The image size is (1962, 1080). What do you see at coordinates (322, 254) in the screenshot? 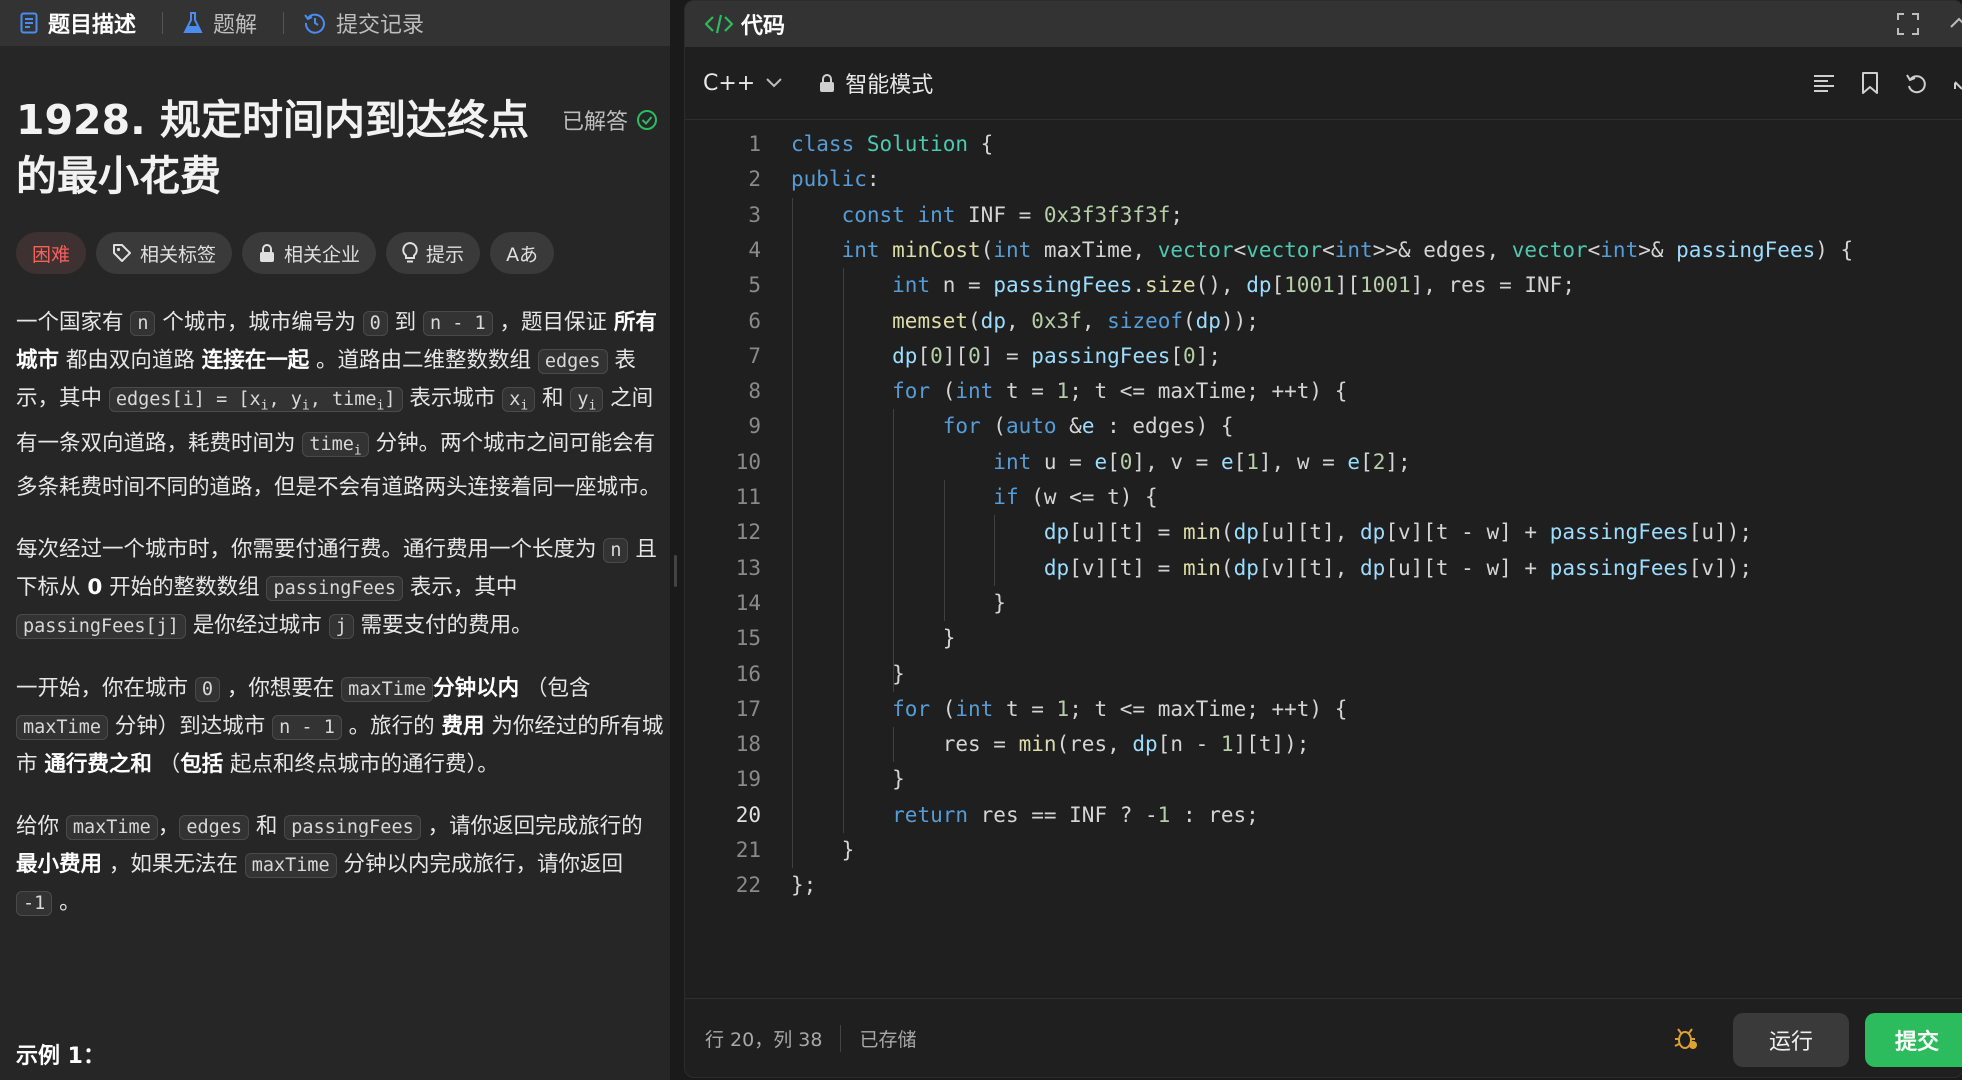
I see `related-companies-label: 相关企业` at bounding box center [322, 254].